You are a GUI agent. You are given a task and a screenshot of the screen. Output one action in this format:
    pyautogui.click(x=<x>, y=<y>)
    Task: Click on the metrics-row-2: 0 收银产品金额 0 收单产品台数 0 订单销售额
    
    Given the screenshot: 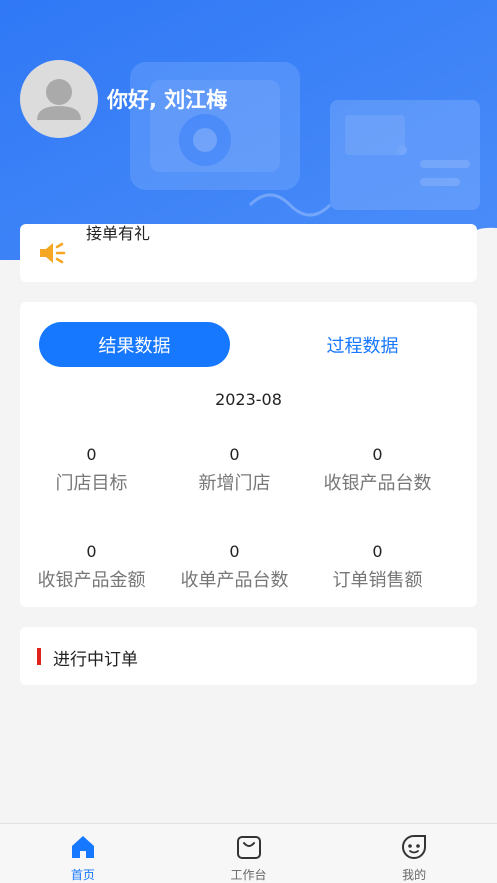 What is the action you would take?
    pyautogui.click(x=248, y=567)
    